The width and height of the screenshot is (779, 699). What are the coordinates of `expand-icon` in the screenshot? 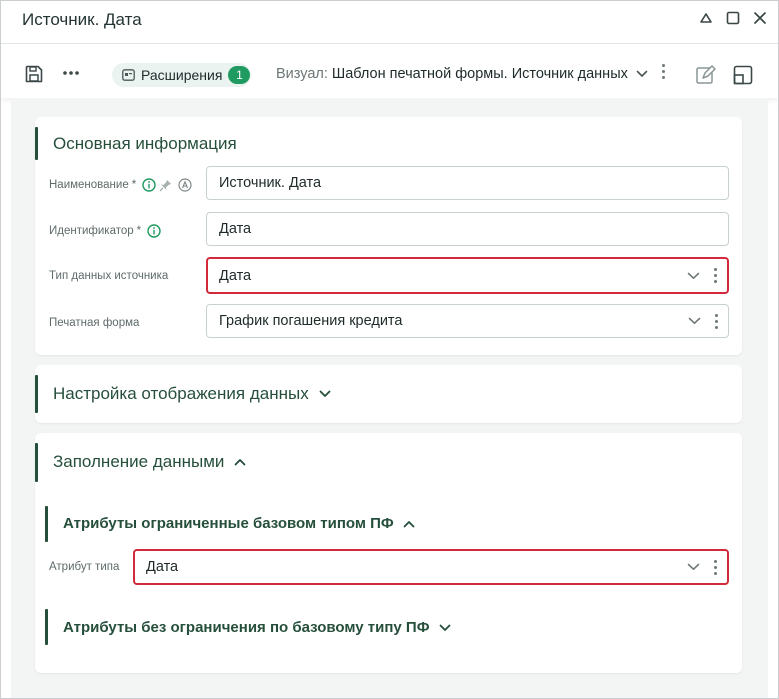 It's located at (705, 17).